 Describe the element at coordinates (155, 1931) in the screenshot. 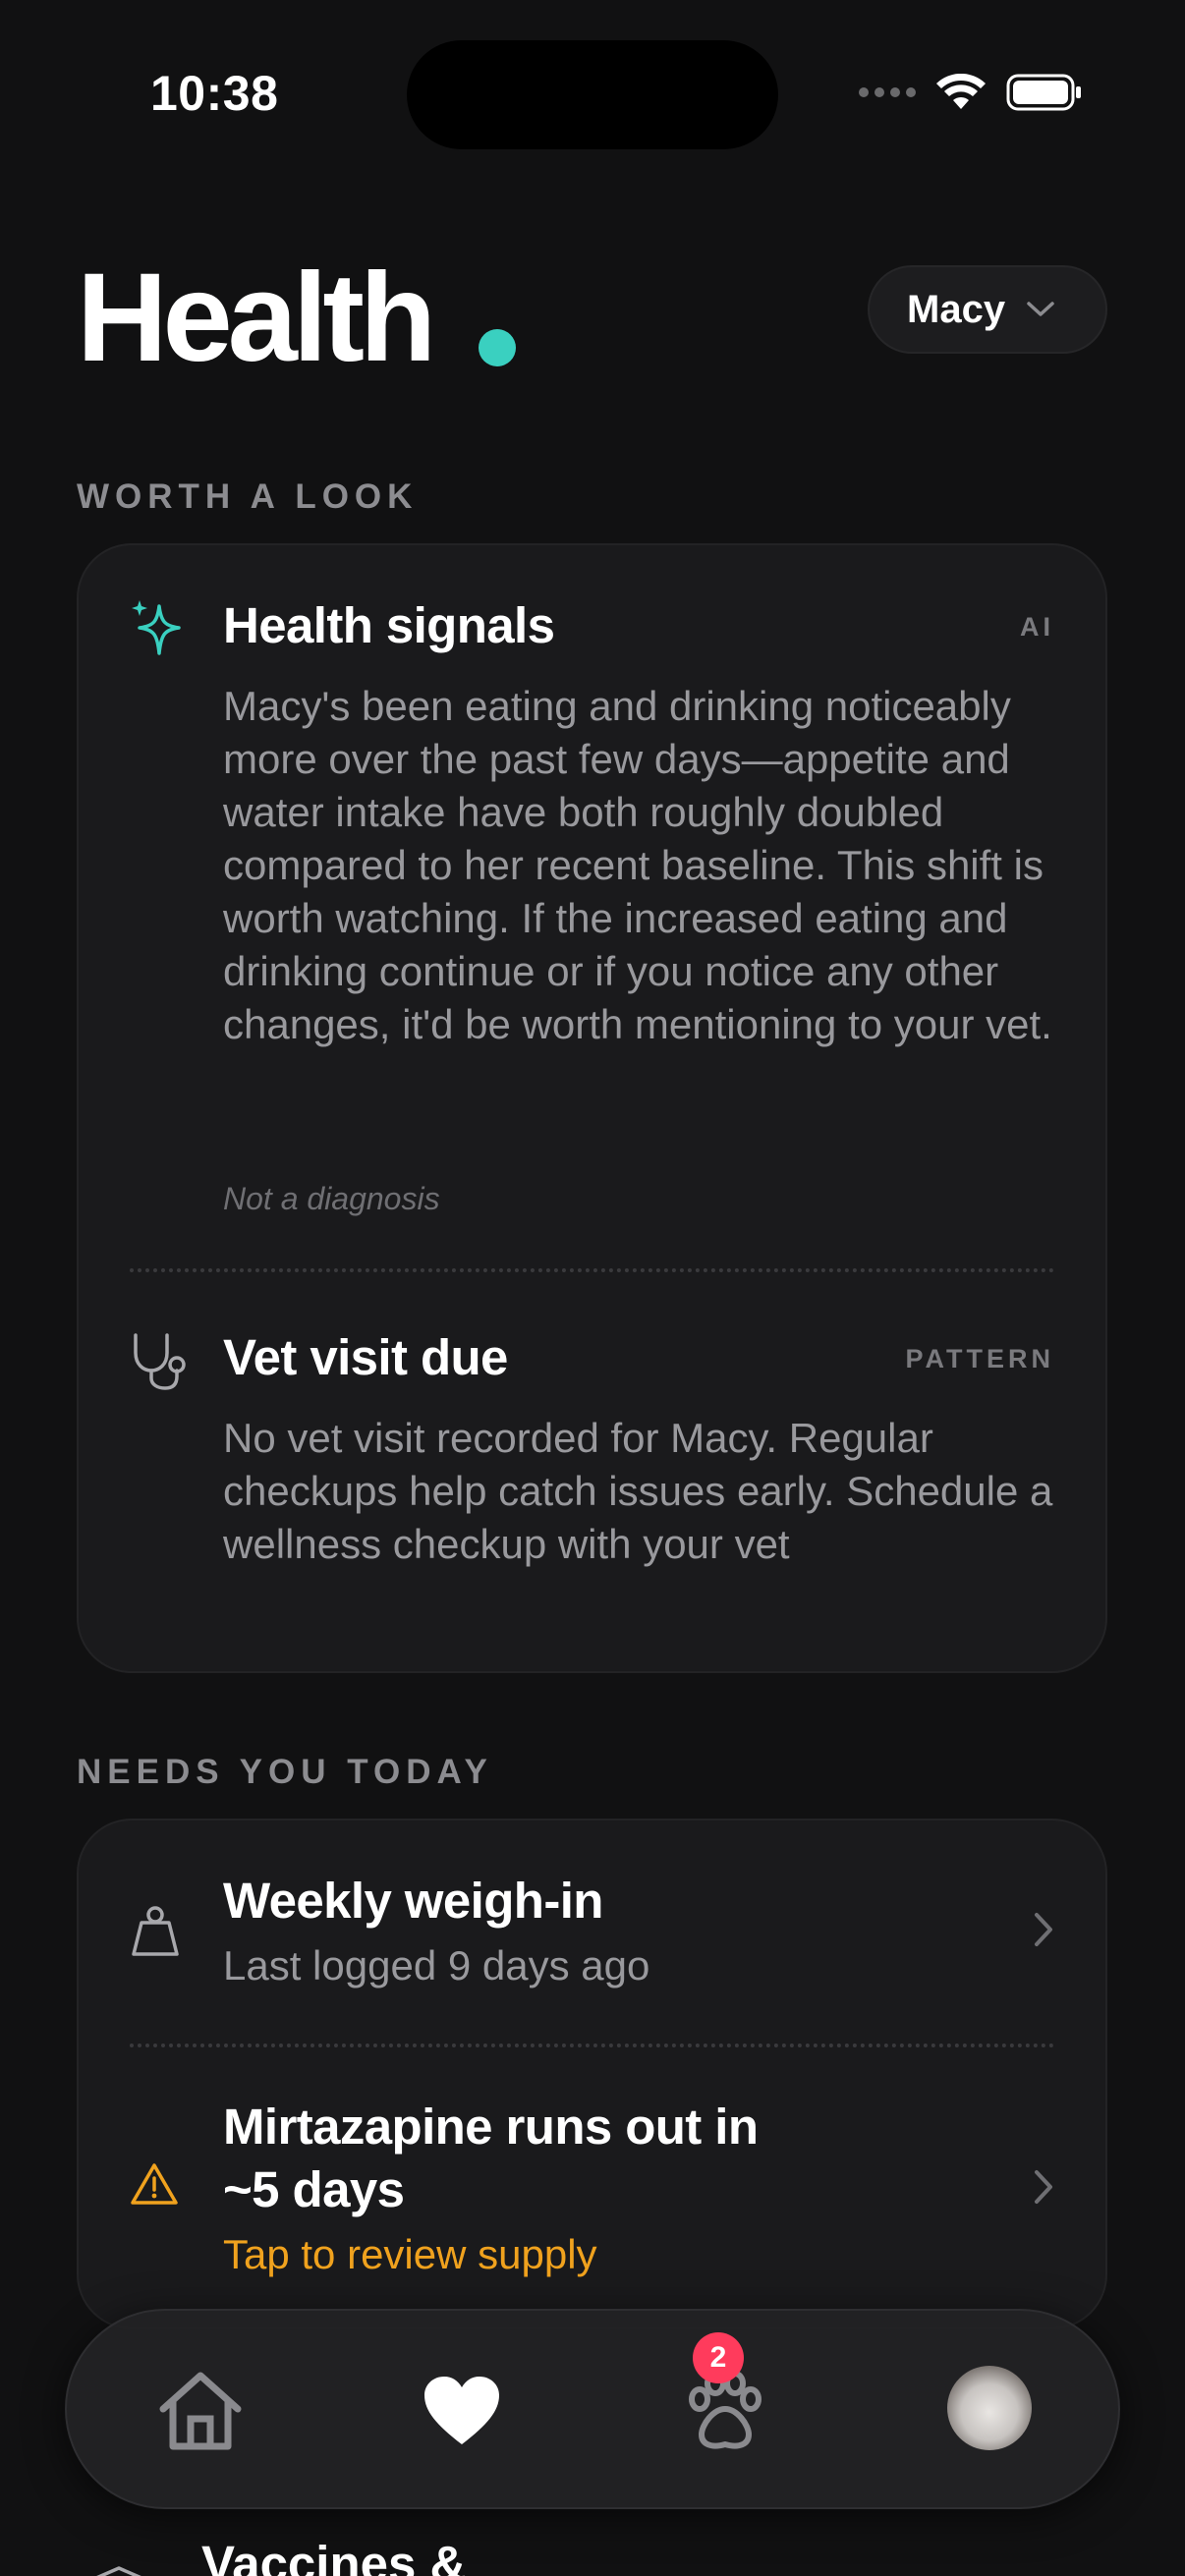

I see `scale-icon` at that location.